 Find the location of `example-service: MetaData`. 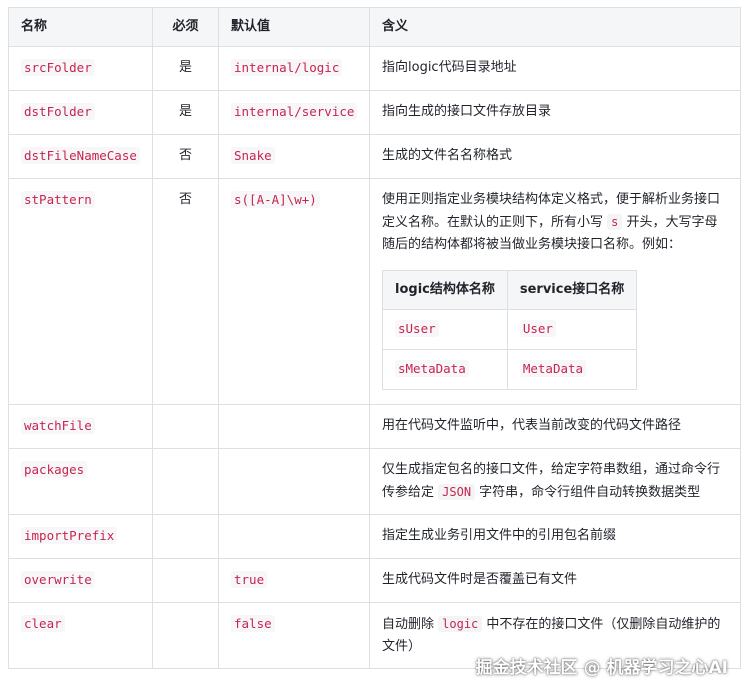

example-service: MetaData is located at coordinates (553, 368).